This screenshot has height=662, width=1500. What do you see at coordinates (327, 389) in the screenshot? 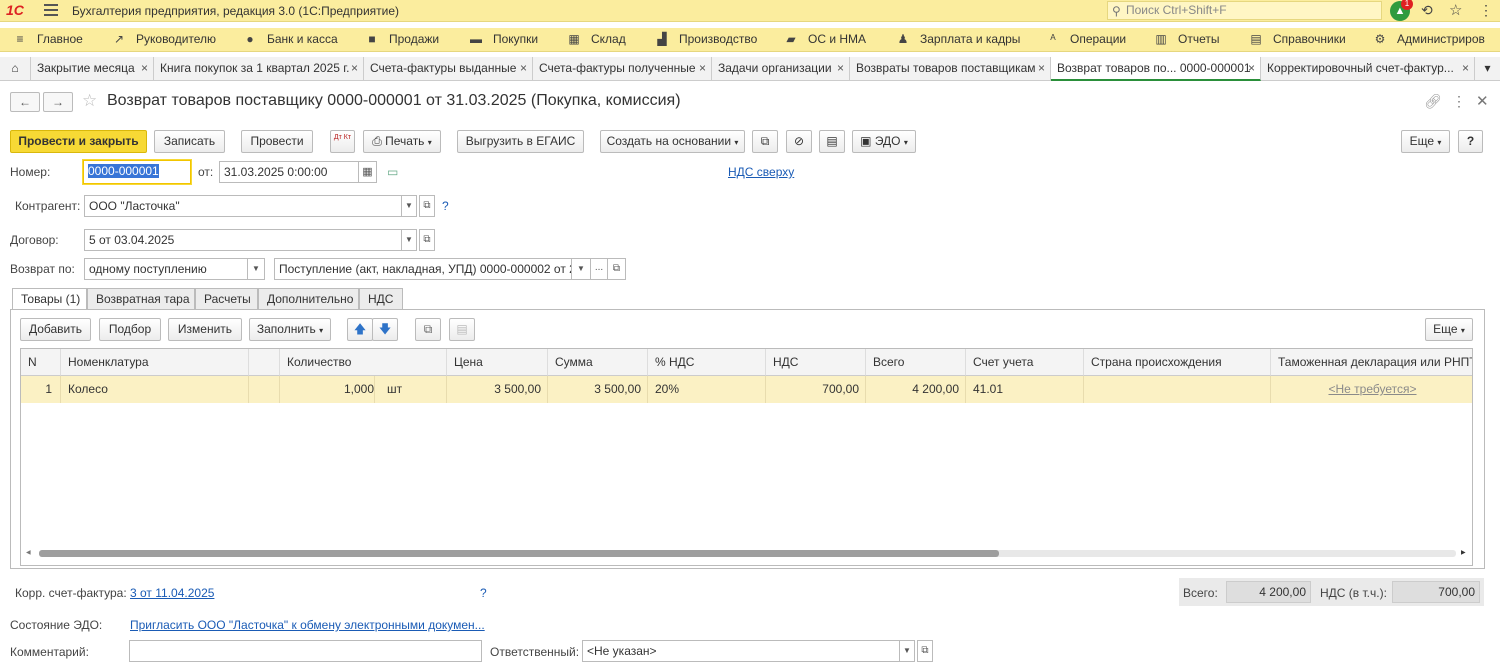
I see `cell-qty: 1,000` at bounding box center [327, 389].